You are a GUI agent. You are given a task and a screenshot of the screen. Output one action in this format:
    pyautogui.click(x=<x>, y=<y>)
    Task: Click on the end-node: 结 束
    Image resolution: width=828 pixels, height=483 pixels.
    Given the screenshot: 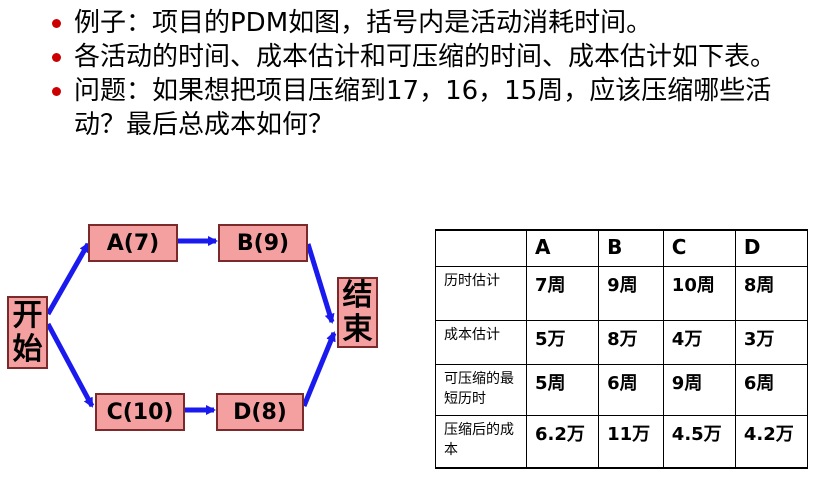 What is the action you would take?
    pyautogui.click(x=357, y=312)
    